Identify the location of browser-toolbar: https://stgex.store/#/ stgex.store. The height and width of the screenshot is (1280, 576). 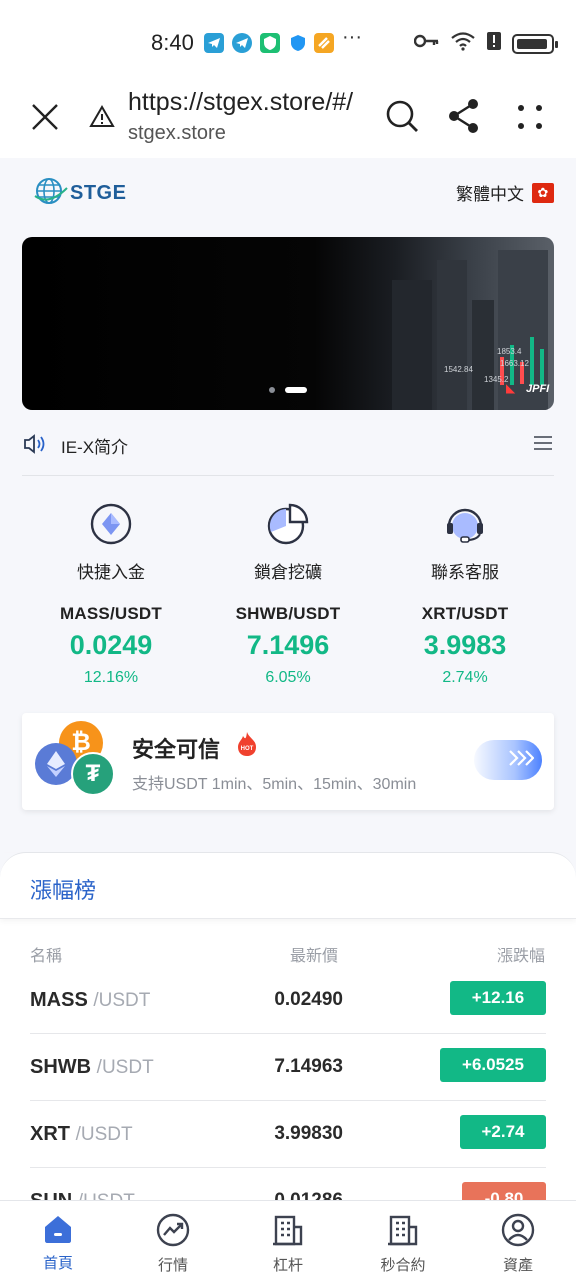
(288, 121).